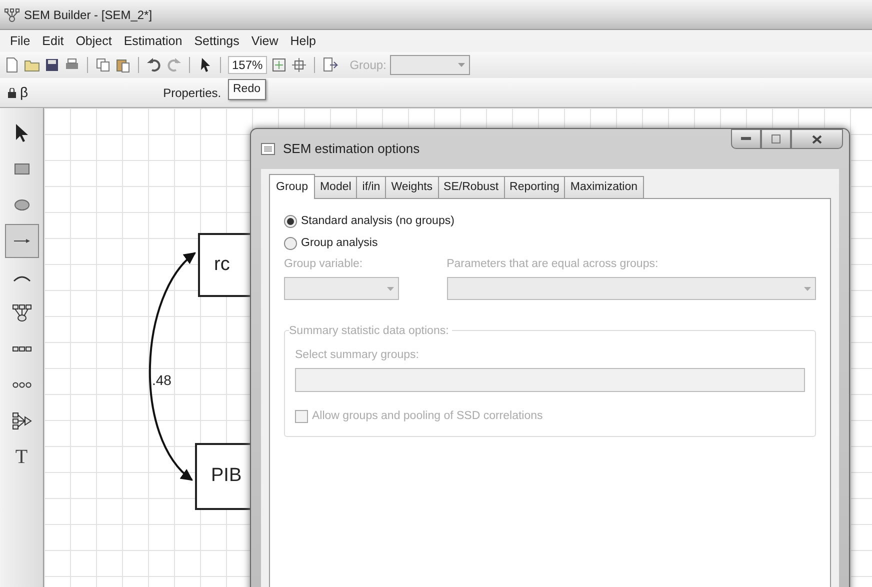  Describe the element at coordinates (103, 65) in the screenshot. I see `copy-icon` at that location.